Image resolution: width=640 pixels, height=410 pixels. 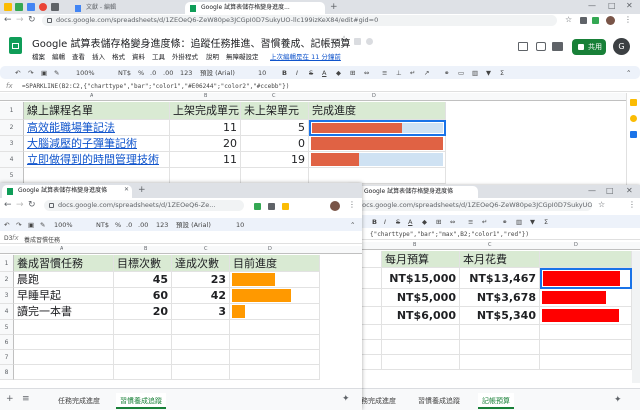 What do you see at coordinates (12, 111) in the screenshot?
I see `row-number: 1` at bounding box center [12, 111].